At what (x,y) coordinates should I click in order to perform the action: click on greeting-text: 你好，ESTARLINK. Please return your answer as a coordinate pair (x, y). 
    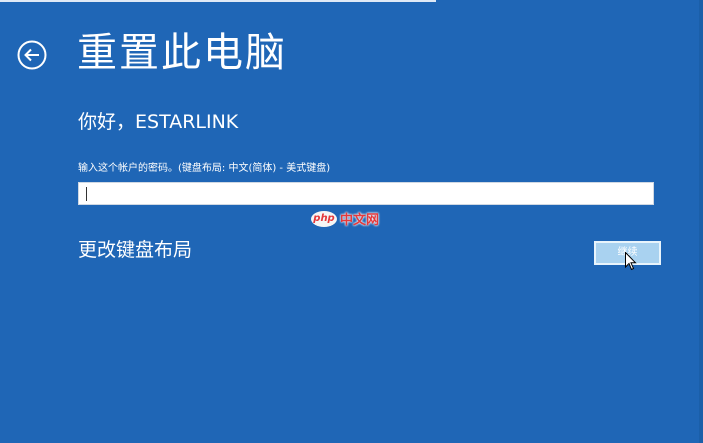
    Looking at the image, I should click on (158, 122).